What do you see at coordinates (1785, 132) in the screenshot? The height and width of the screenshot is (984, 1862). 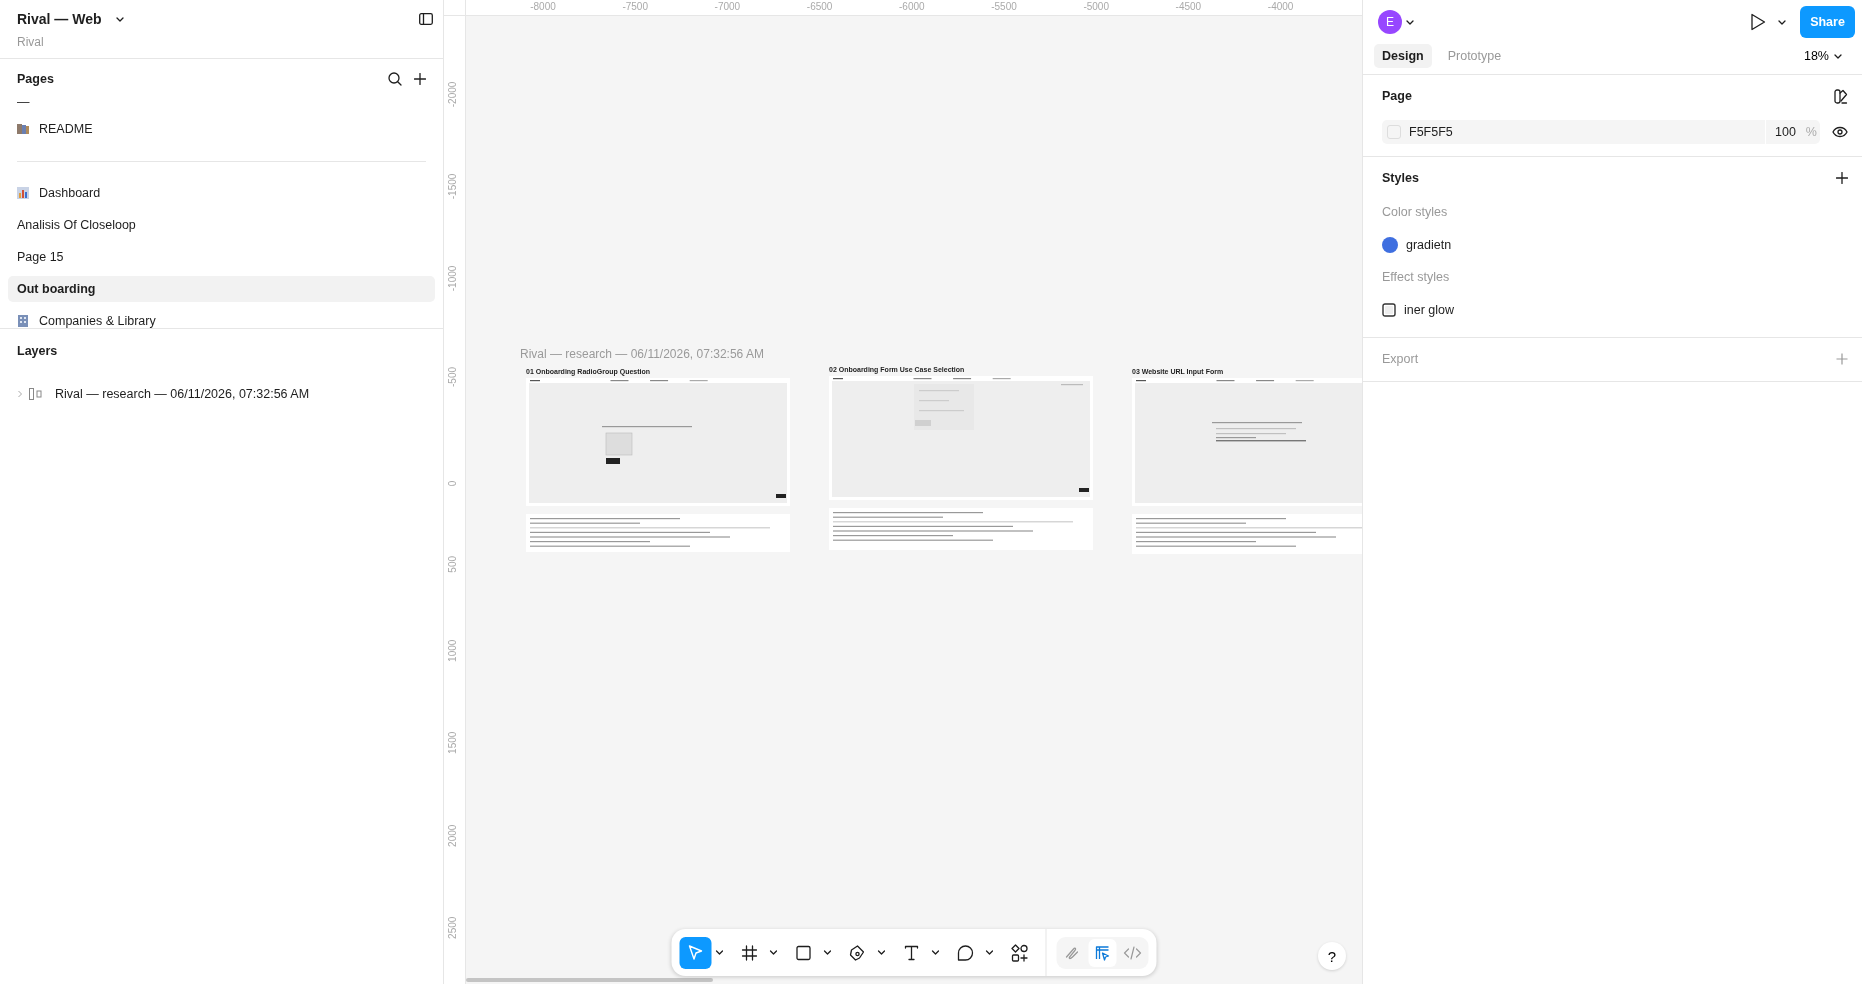 I see `opacity-value: 100` at bounding box center [1785, 132].